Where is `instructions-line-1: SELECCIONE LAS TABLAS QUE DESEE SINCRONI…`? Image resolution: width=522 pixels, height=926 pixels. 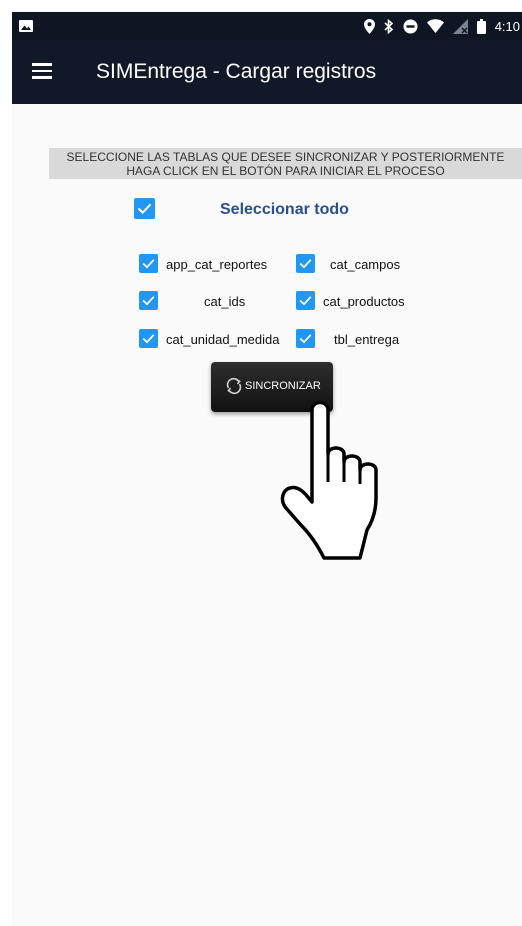 instructions-line-1: SELECCIONE LAS TABLAS QUE DESEE SINCRONI… is located at coordinates (285, 157).